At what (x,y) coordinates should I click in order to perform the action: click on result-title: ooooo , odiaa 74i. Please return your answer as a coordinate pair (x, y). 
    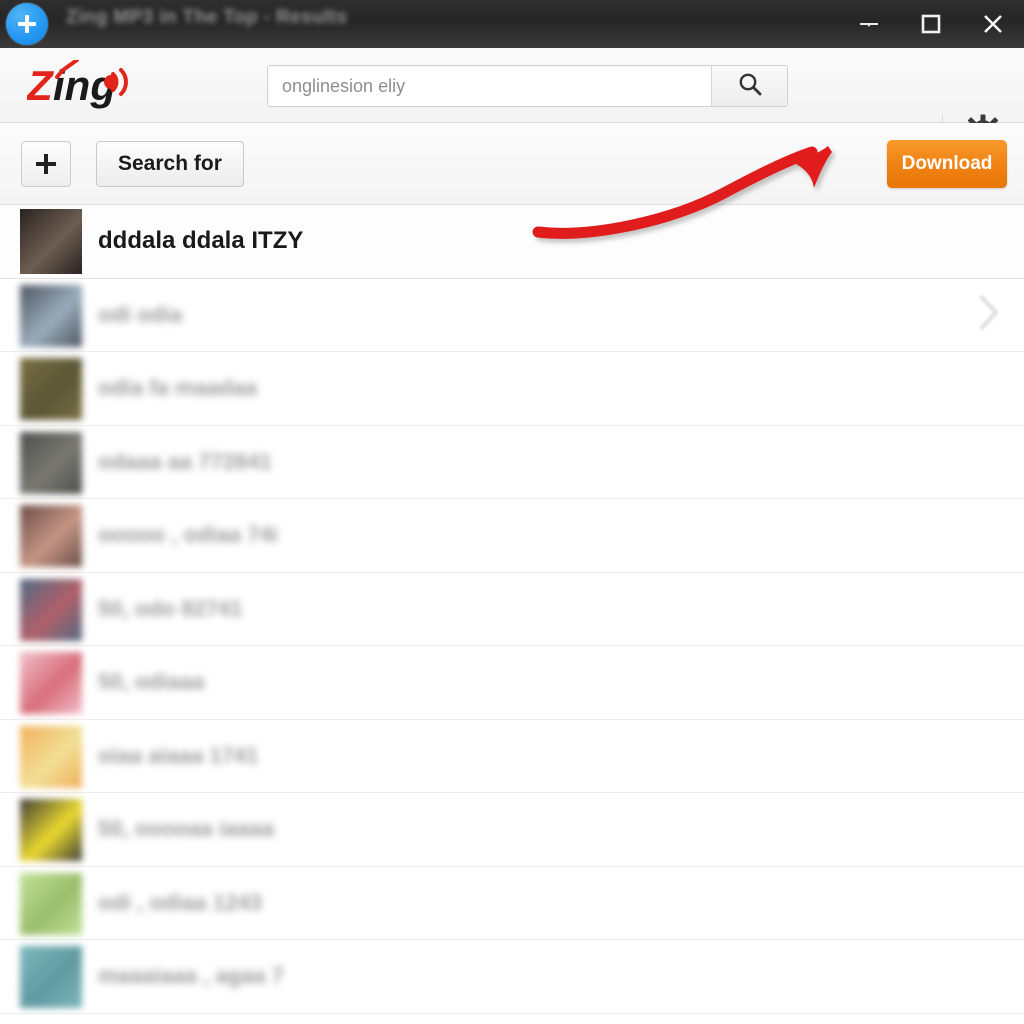
    Looking at the image, I should click on (188, 535).